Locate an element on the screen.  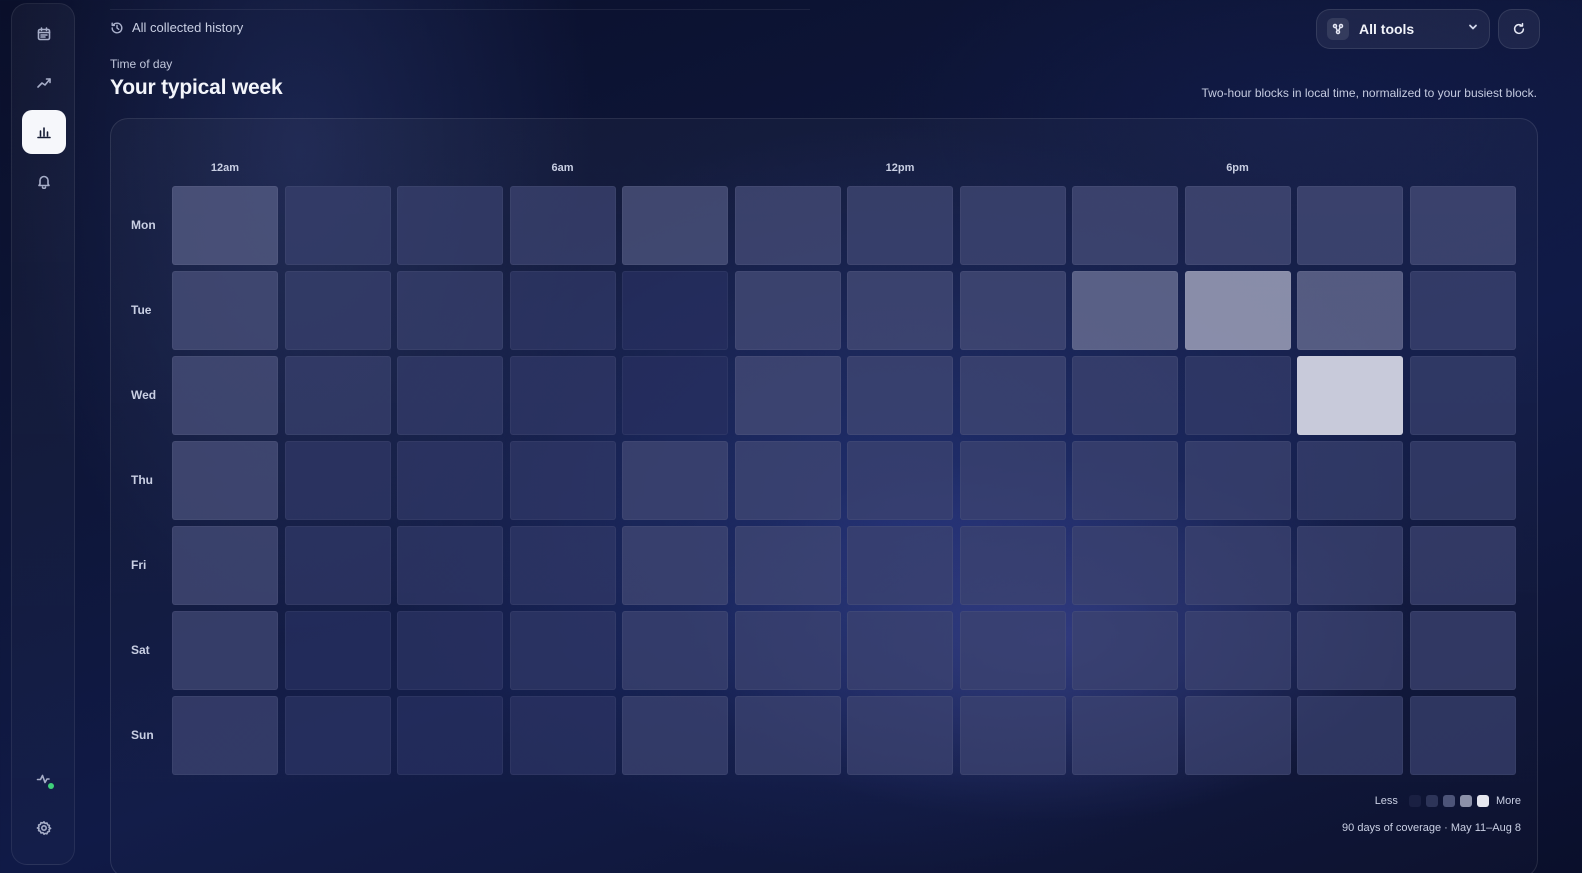
bell-icon is located at coordinates (44, 182).